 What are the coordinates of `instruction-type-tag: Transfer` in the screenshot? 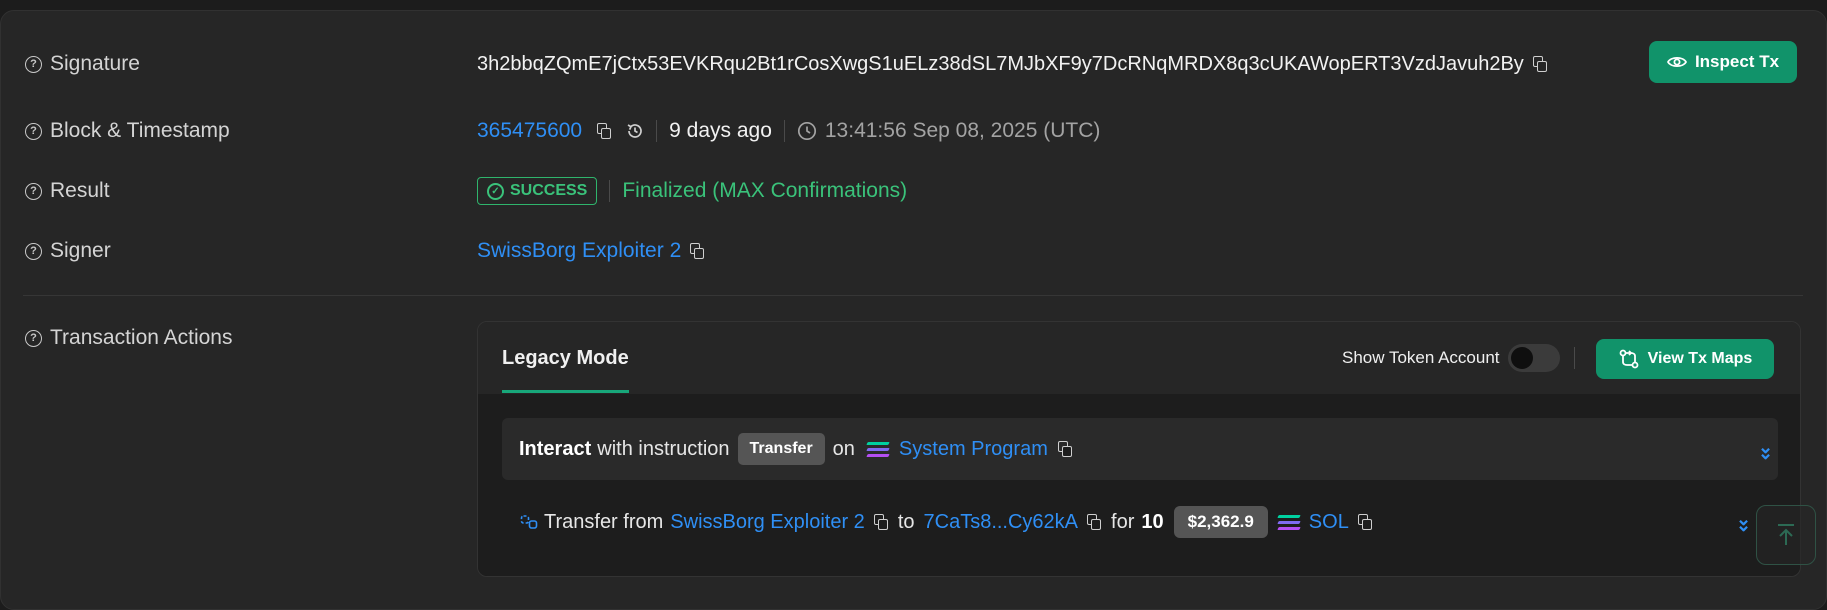 It's located at (781, 449).